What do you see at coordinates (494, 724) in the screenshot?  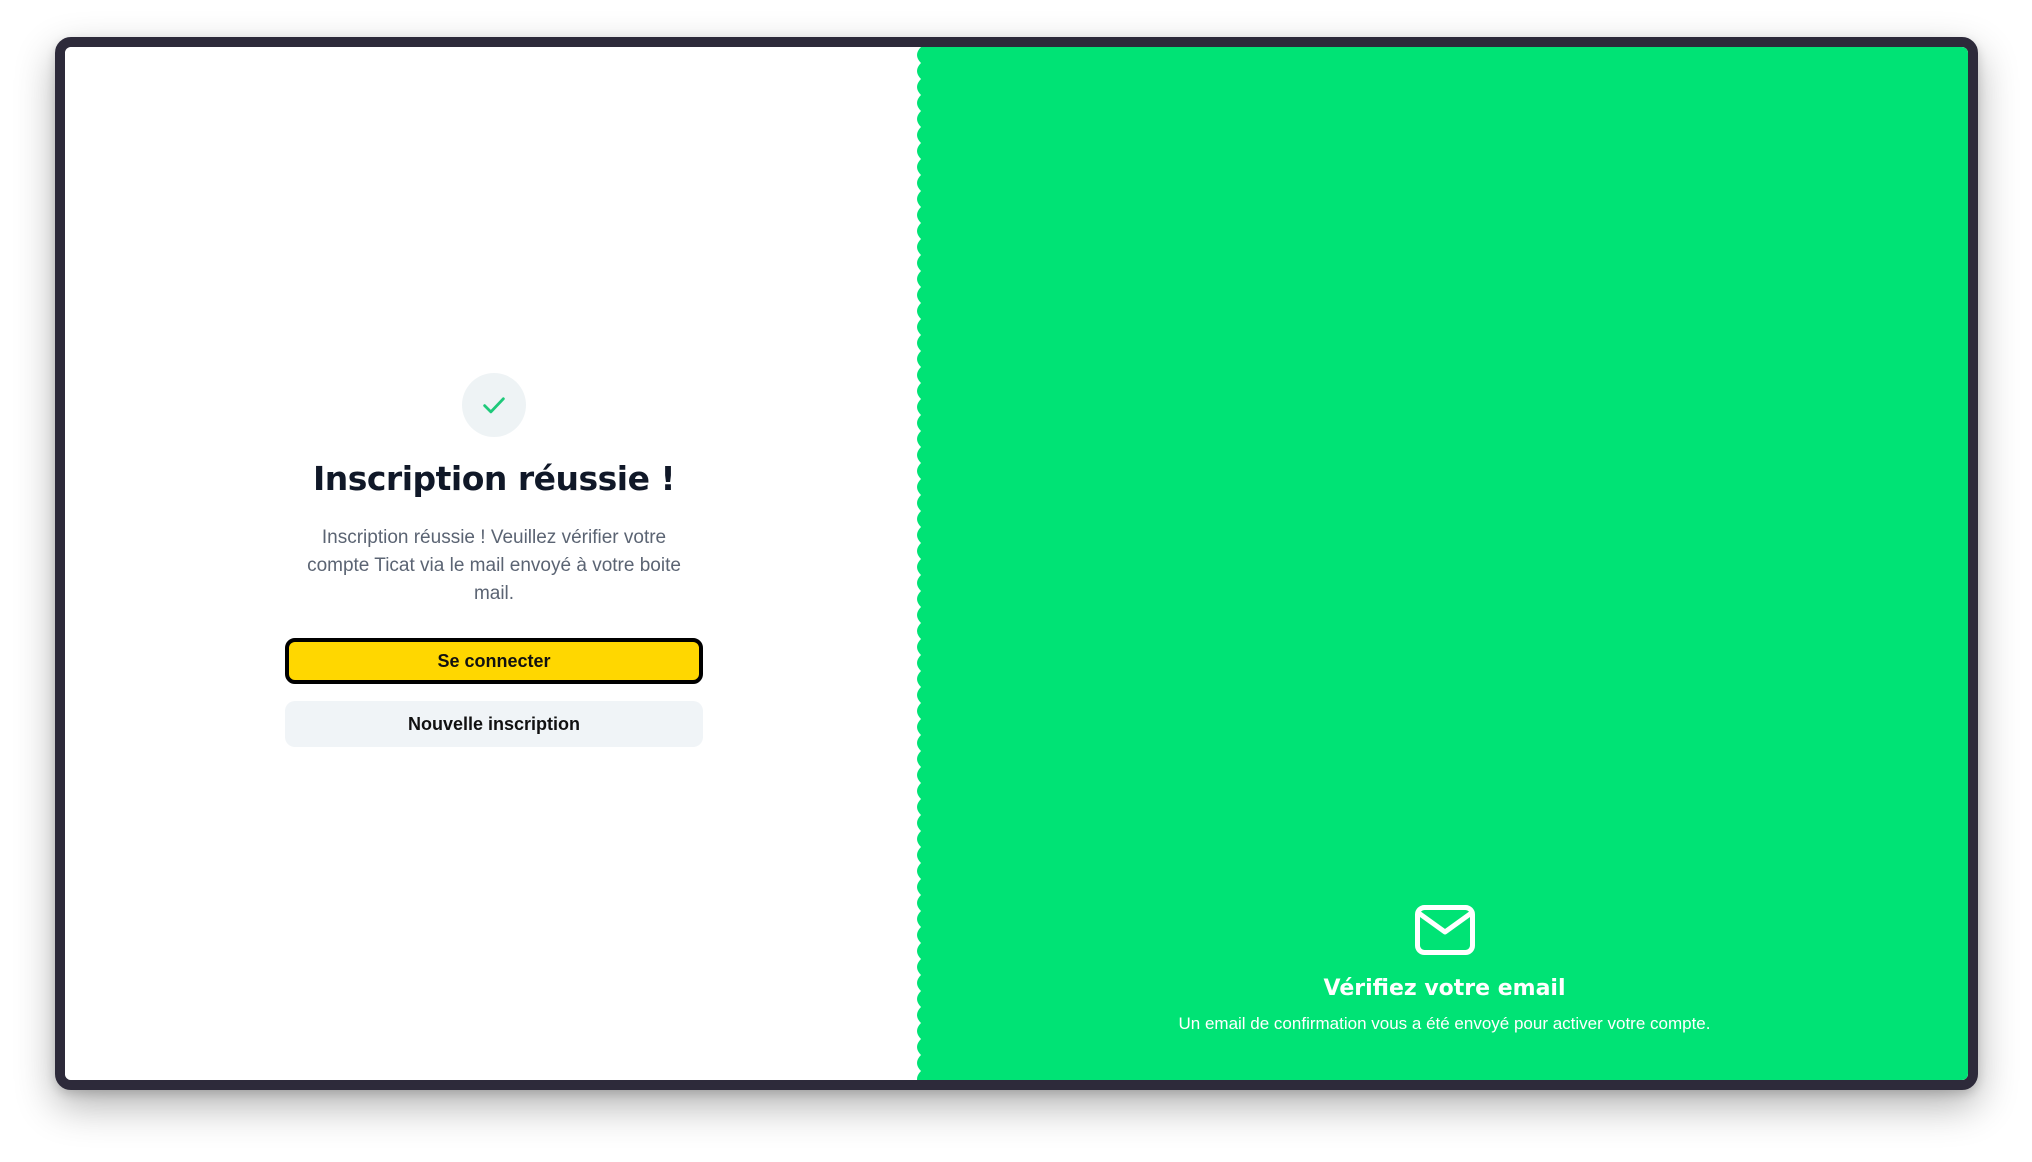 I see `new-signup-button: Nouvelle inscription` at bounding box center [494, 724].